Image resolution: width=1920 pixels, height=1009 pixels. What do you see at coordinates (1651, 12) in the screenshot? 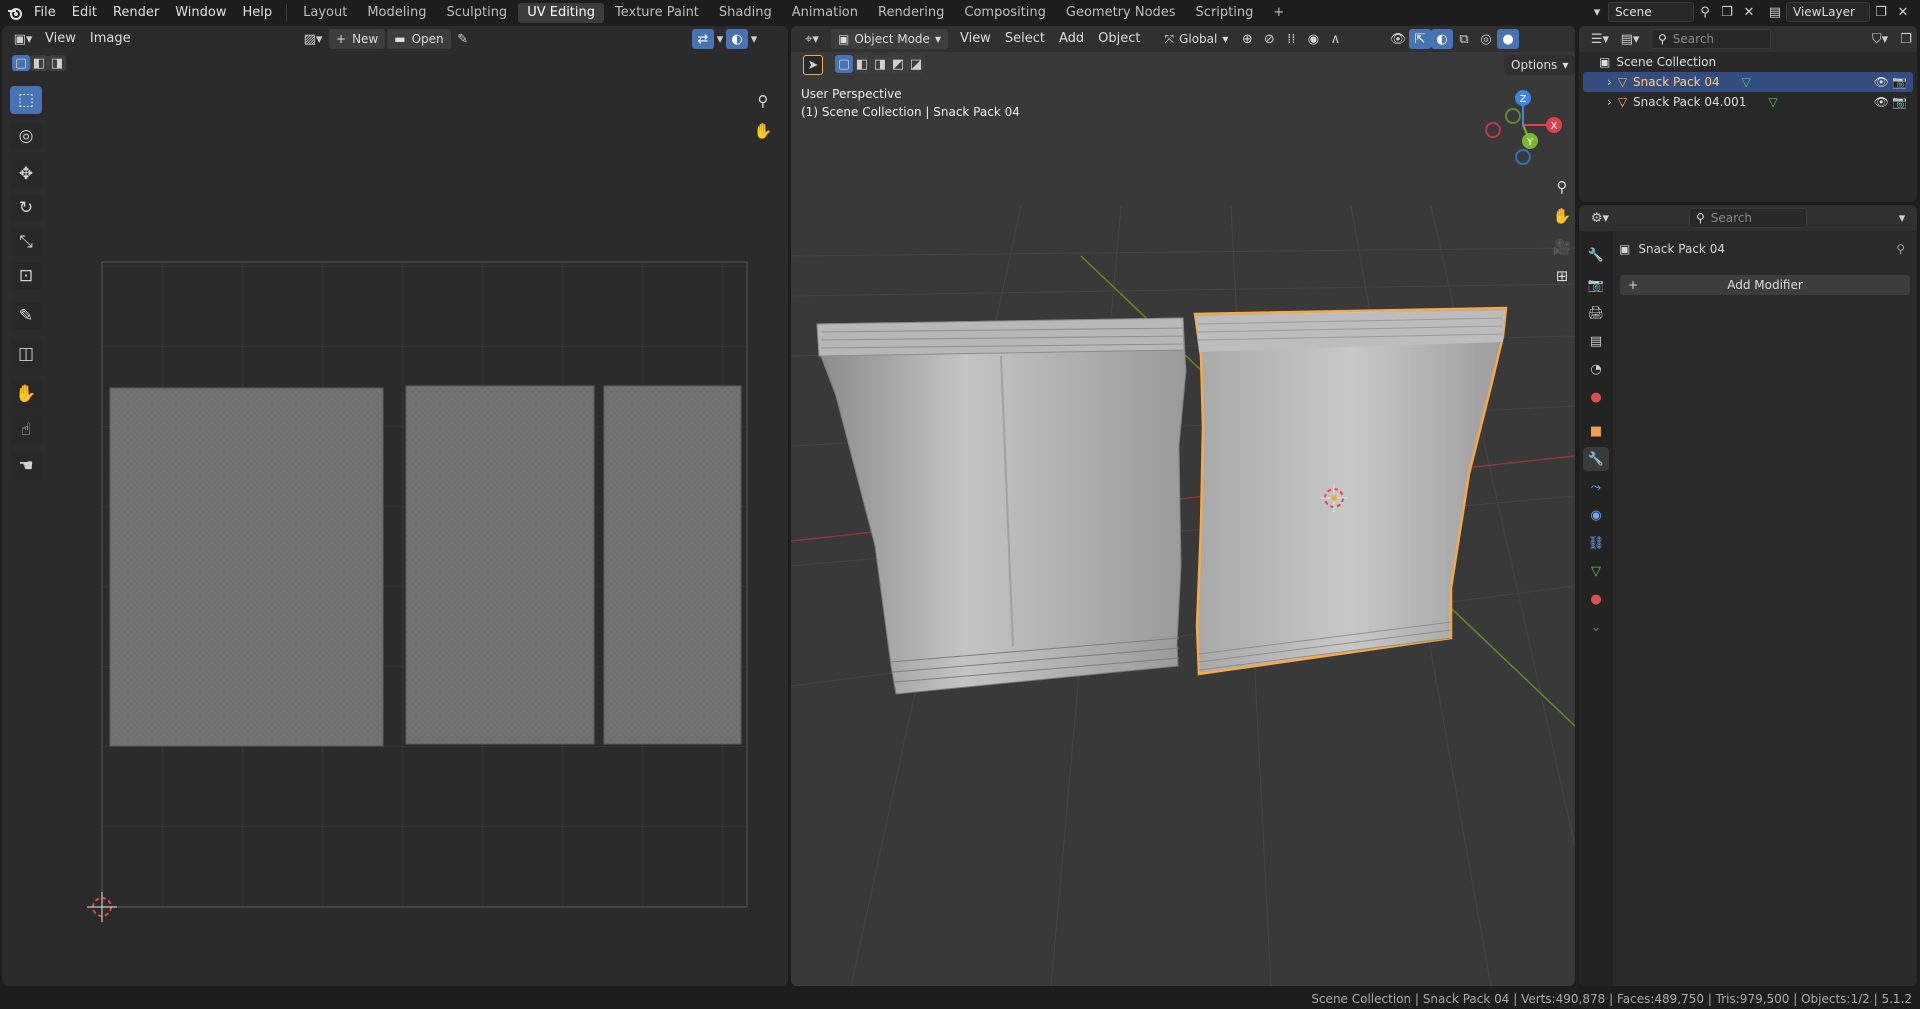
I see `scene-name-field: Scene` at bounding box center [1651, 12].